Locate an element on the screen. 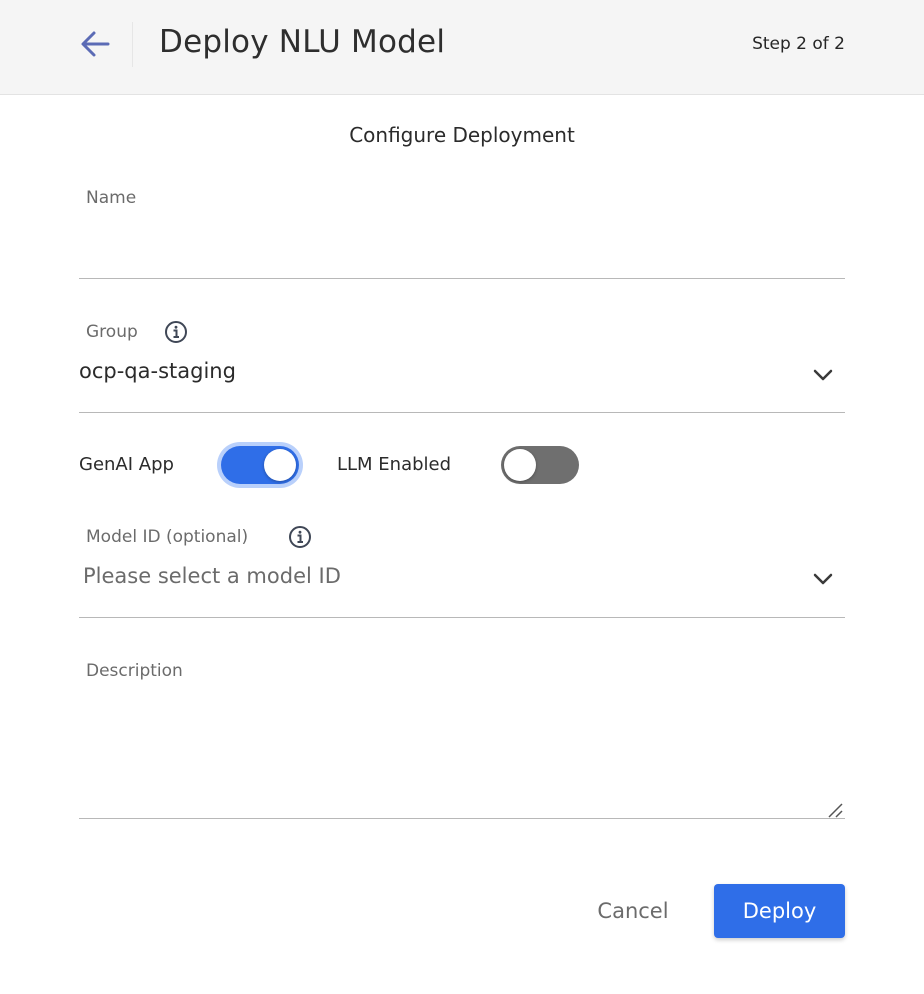 Image resolution: width=924 pixels, height=994 pixels. description-underline is located at coordinates (462, 818).